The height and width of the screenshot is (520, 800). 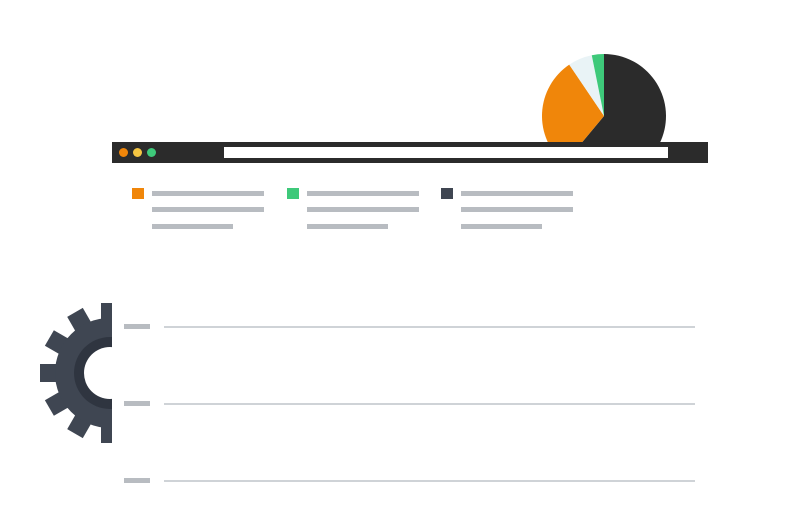 I want to click on legend-item-orange, so click(x=202, y=212).